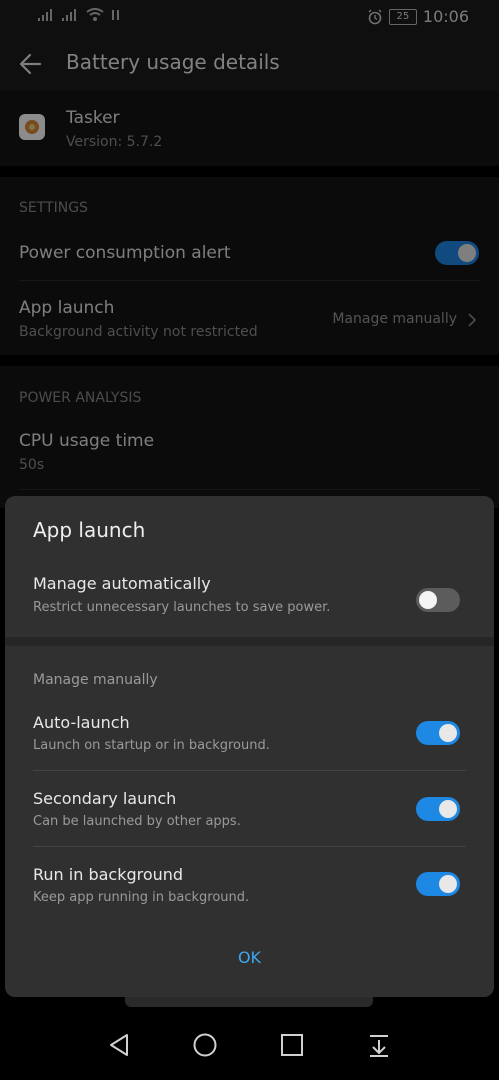 The width and height of the screenshot is (499, 1080). I want to click on run-background-label: Run in background, so click(108, 874).